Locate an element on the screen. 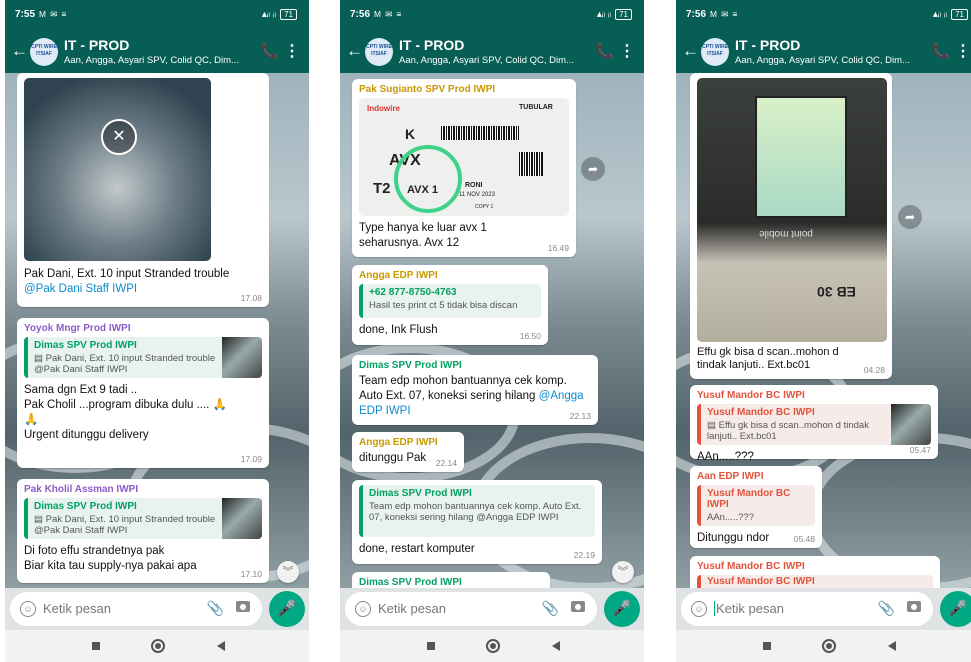  message-text: done, restart komputer is located at coordinates (417, 549).